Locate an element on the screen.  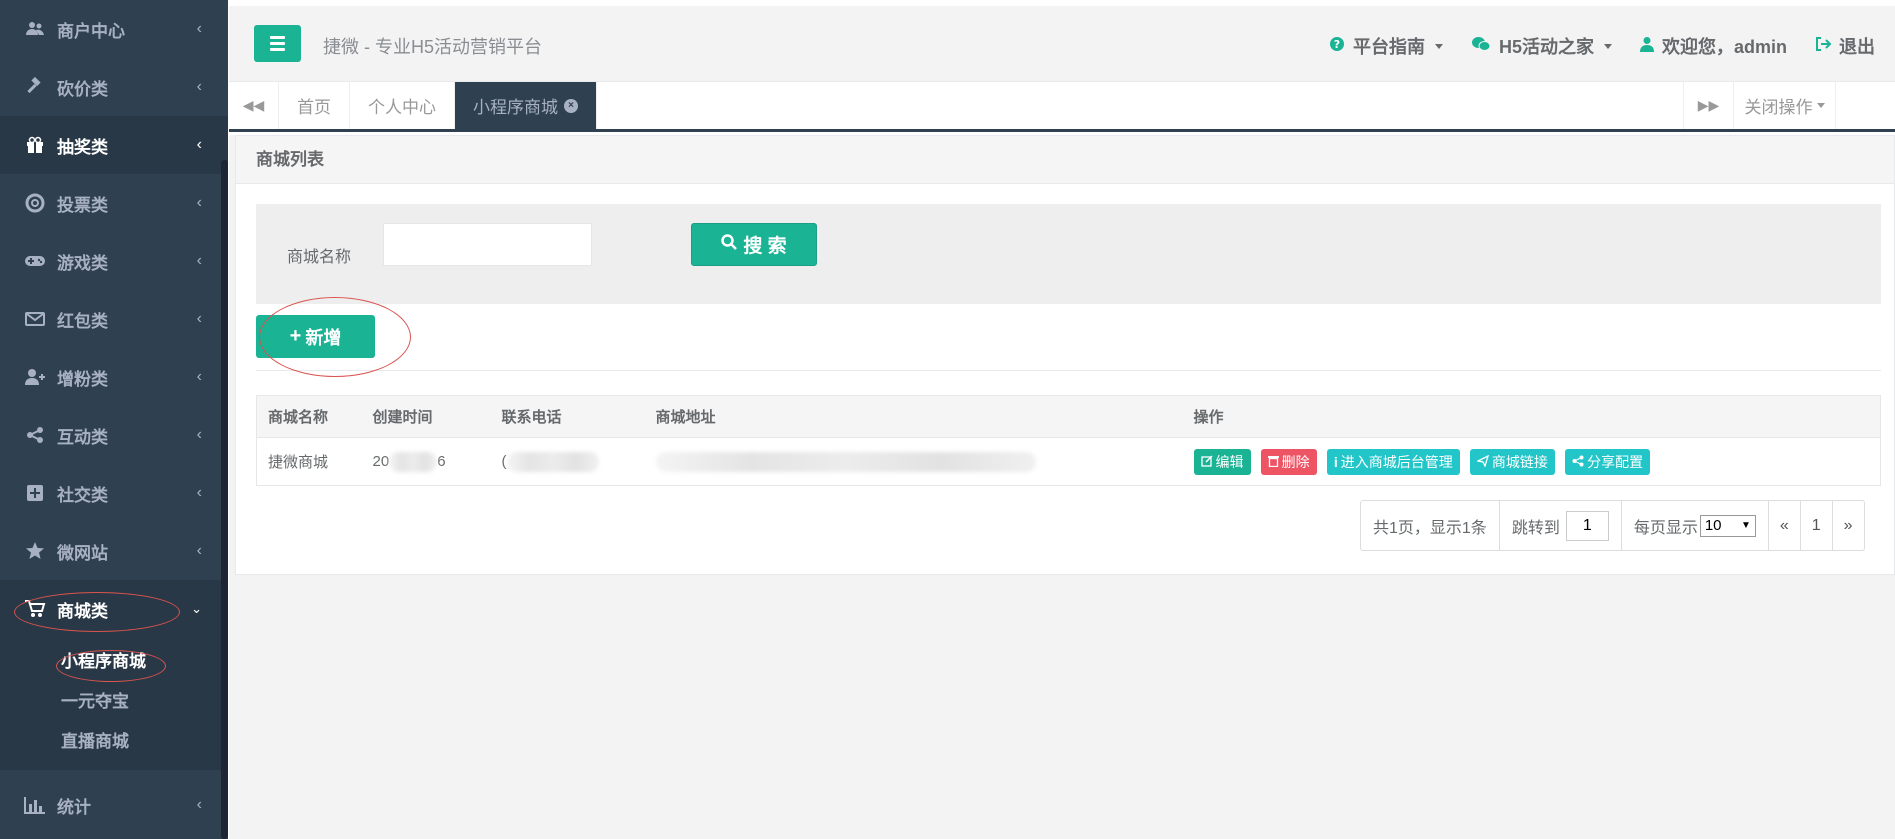
enter-mall-admin-button: i 进入商城后台管理 is located at coordinates (1393, 461).